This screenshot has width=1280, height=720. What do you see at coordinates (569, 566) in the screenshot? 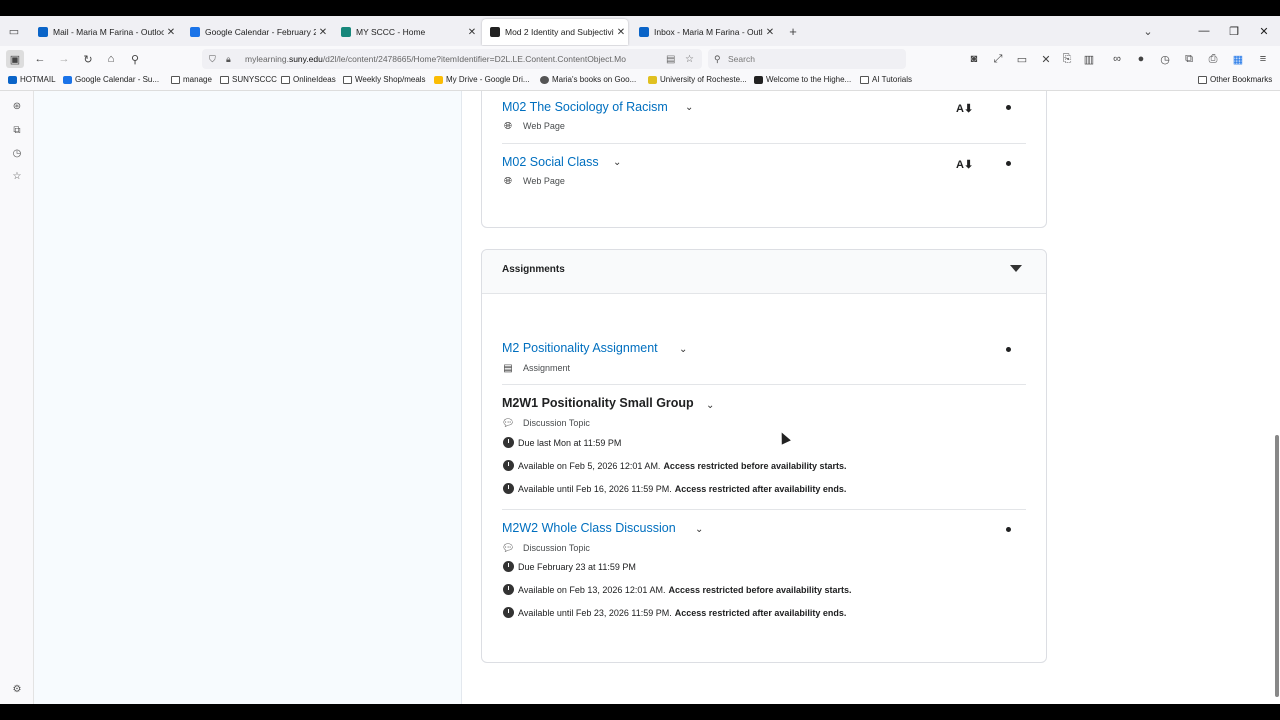
I see `due-date-row: Due February 23 at 11:59 PM` at bounding box center [569, 566].